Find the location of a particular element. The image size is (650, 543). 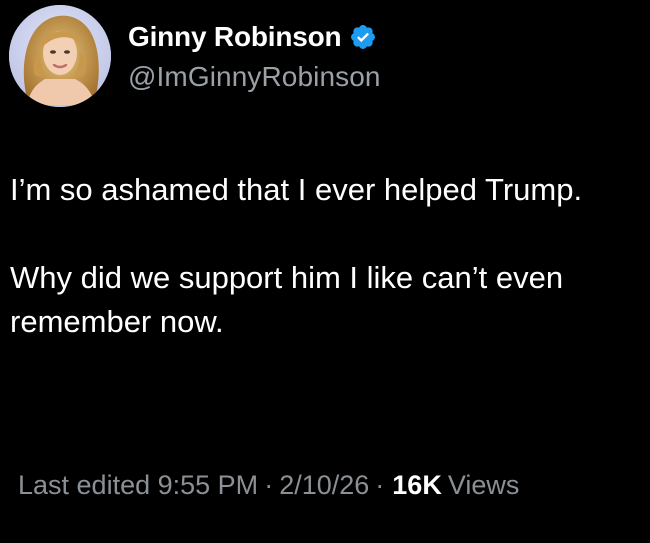

tweet-time: 9:55 PM is located at coordinates (208, 485).